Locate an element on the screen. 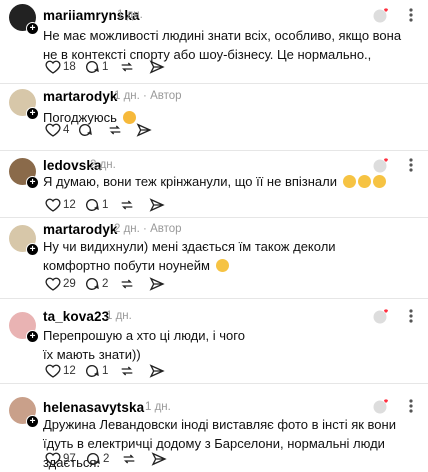 The width and height of the screenshot is (428, 472). timestamp: 1 дн. · Автор is located at coordinates (148, 96).